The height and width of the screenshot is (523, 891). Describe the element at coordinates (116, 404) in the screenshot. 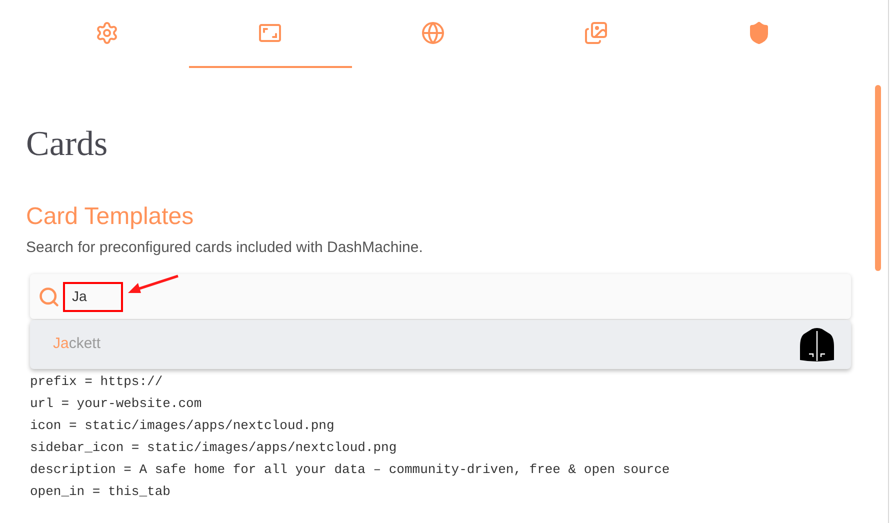

I see `code-line: url = your-website.com` at that location.